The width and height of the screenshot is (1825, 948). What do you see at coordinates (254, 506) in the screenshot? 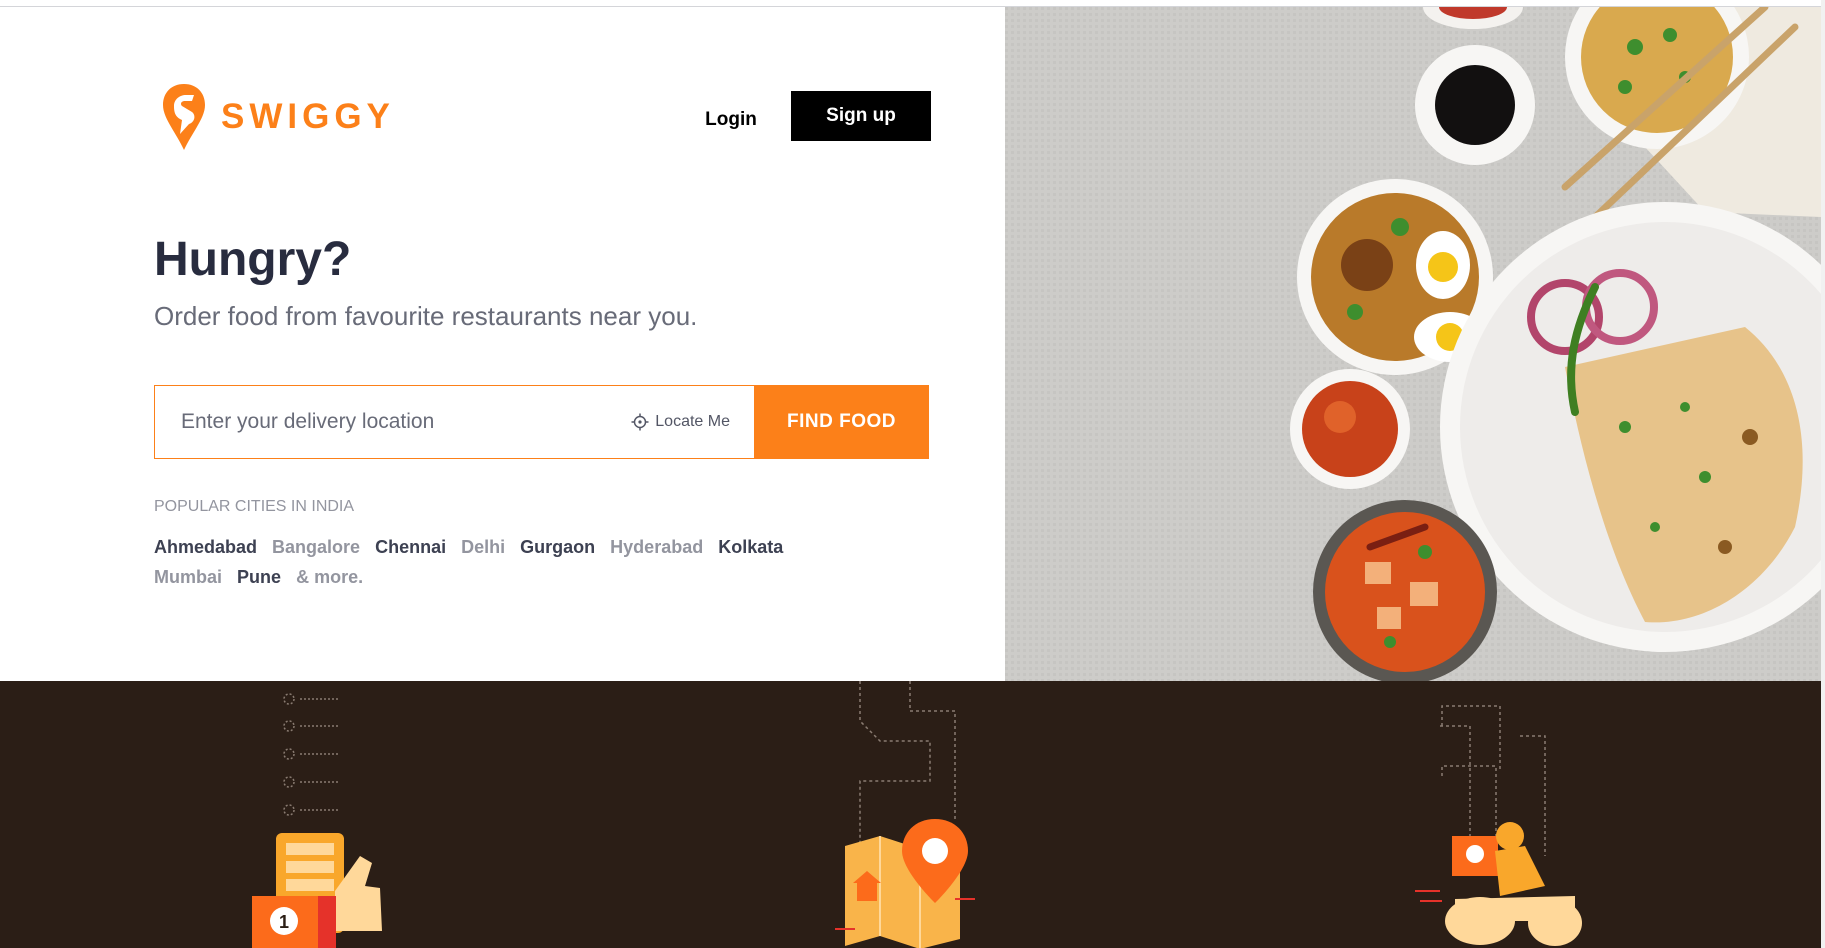
I see `popular-cities-title: POPULAR CITIES IN INDIA` at bounding box center [254, 506].